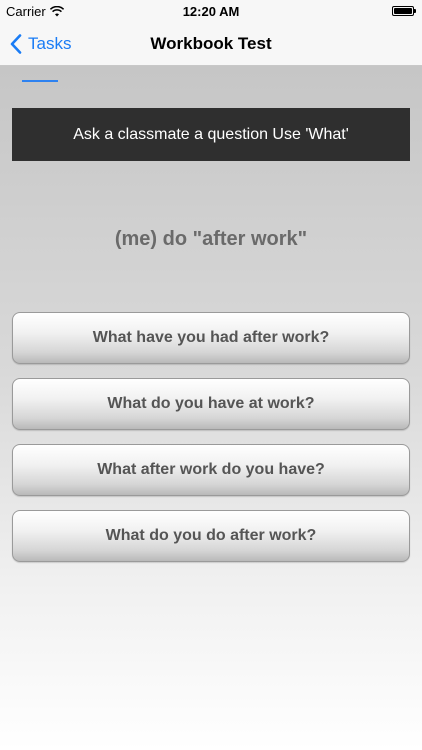 The height and width of the screenshot is (750, 422). I want to click on answer-button-3: What after work do you have?, so click(211, 470).